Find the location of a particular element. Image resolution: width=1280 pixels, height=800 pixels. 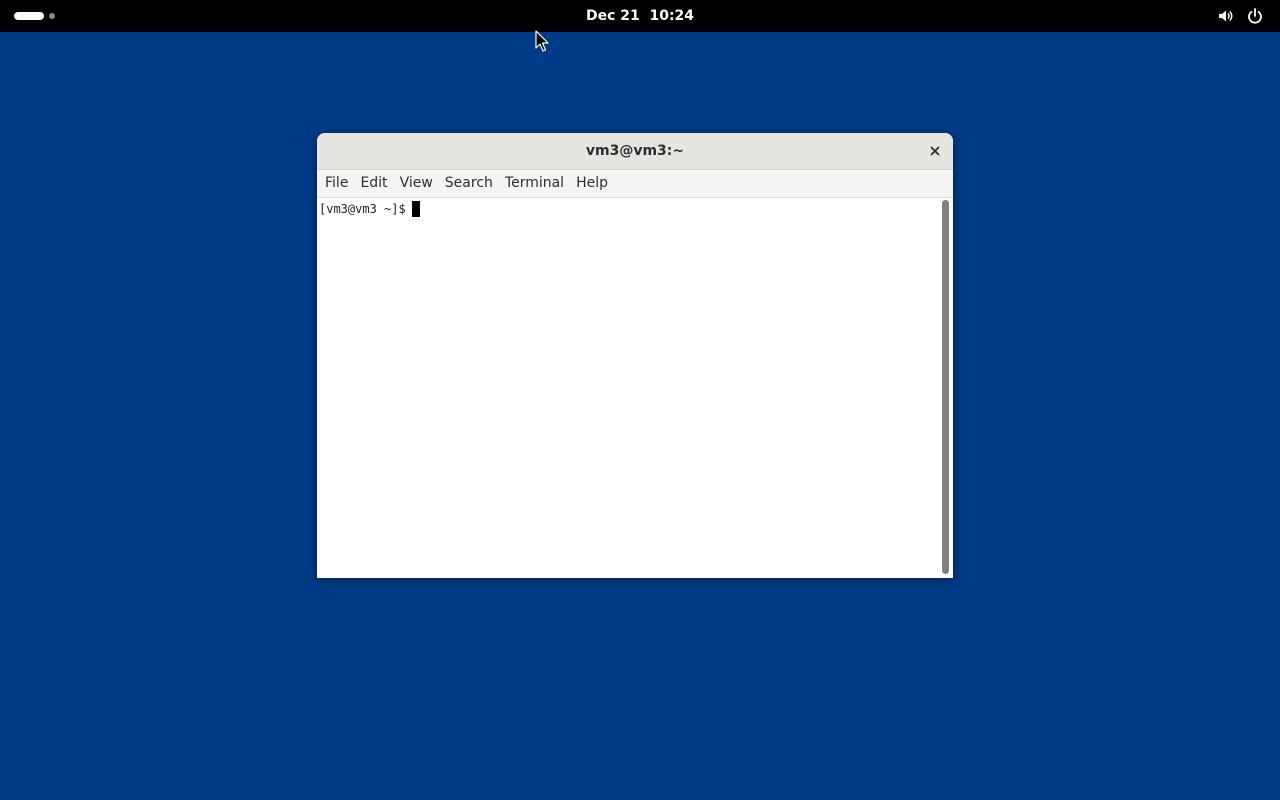

window-titlebar: vm3@vm3:~ is located at coordinates (635, 151).